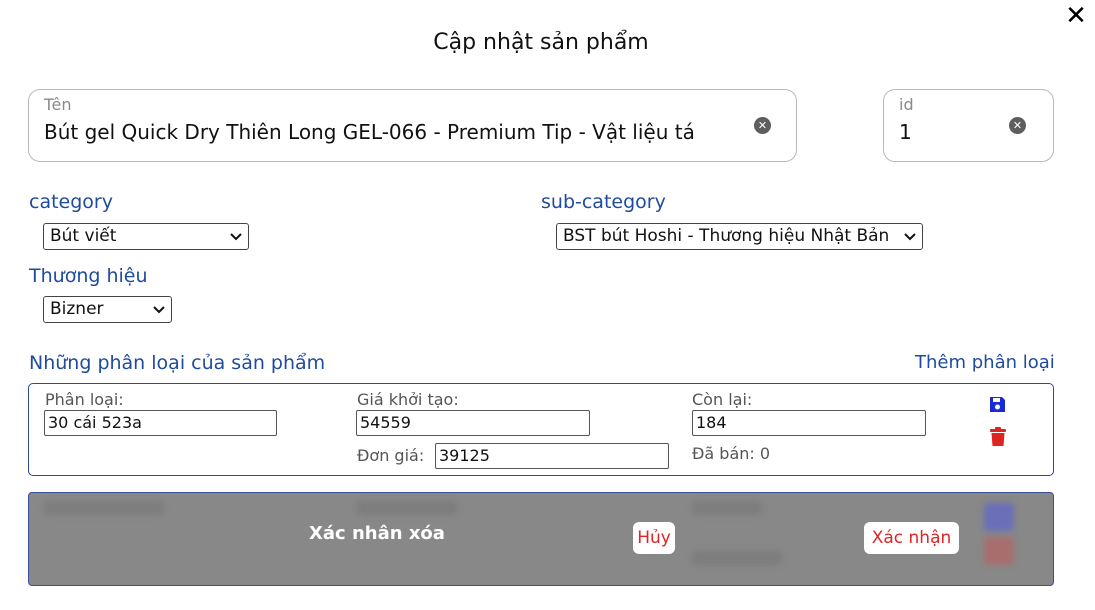 This screenshot has width=1095, height=610. I want to click on cancel-button: Hủy, so click(654, 538).